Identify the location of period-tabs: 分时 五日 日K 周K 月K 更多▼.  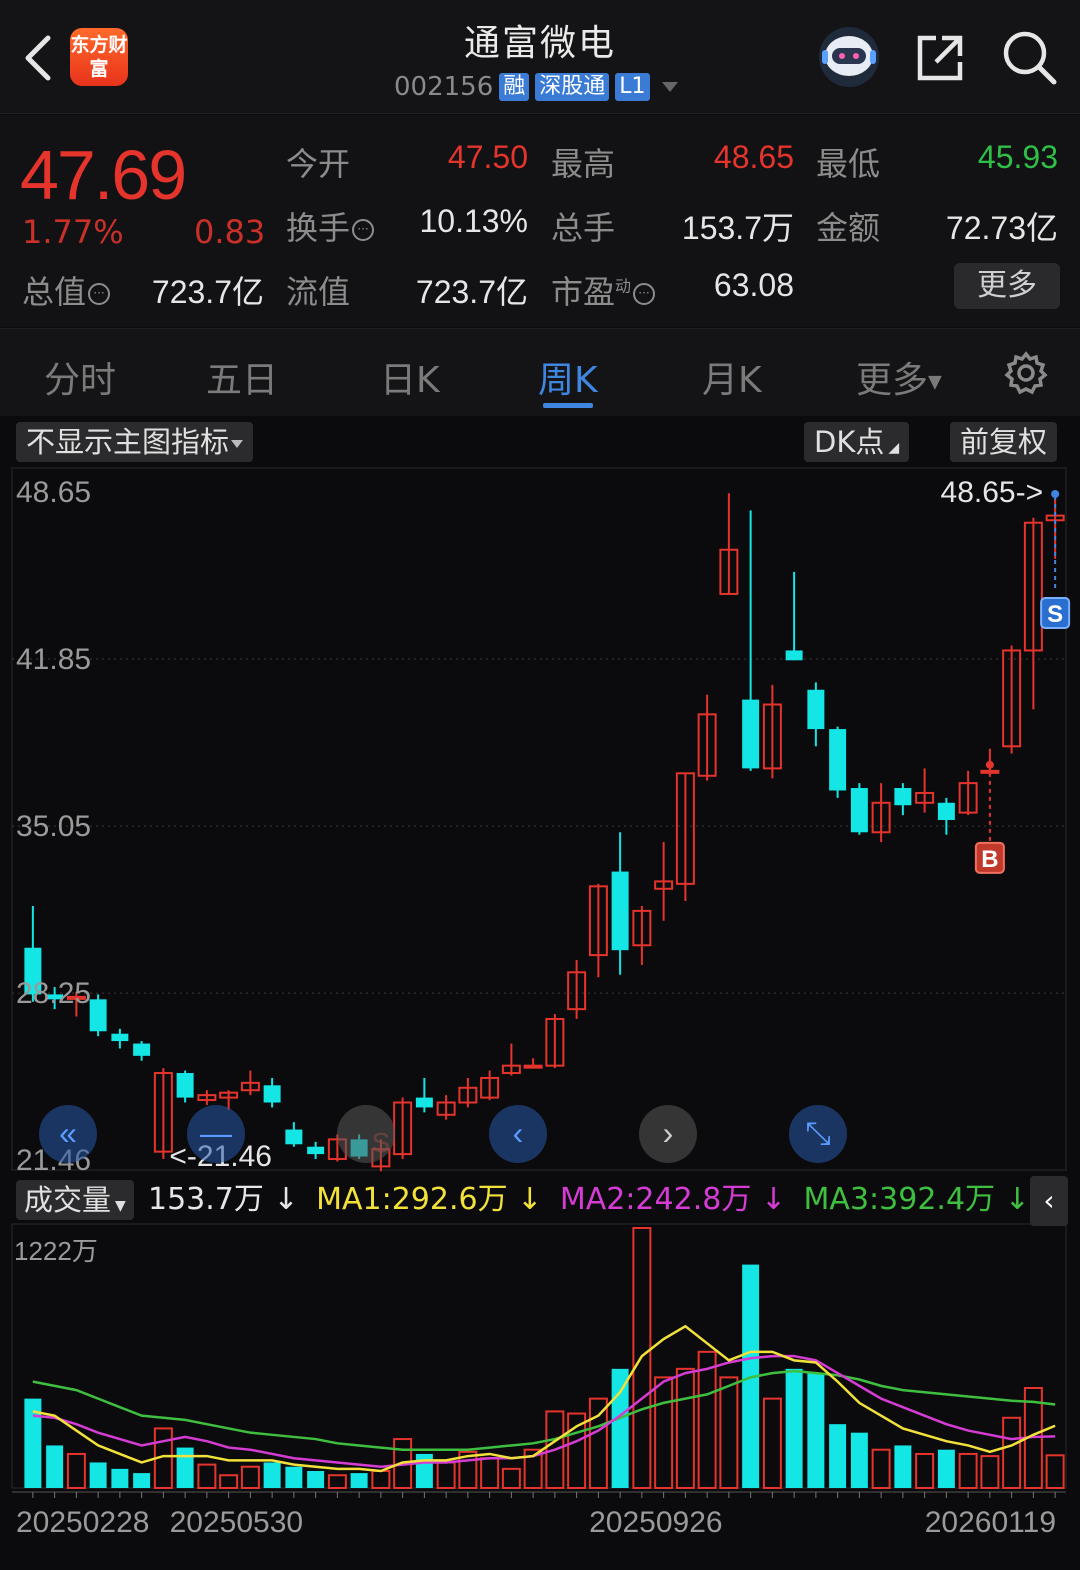
(540, 372).